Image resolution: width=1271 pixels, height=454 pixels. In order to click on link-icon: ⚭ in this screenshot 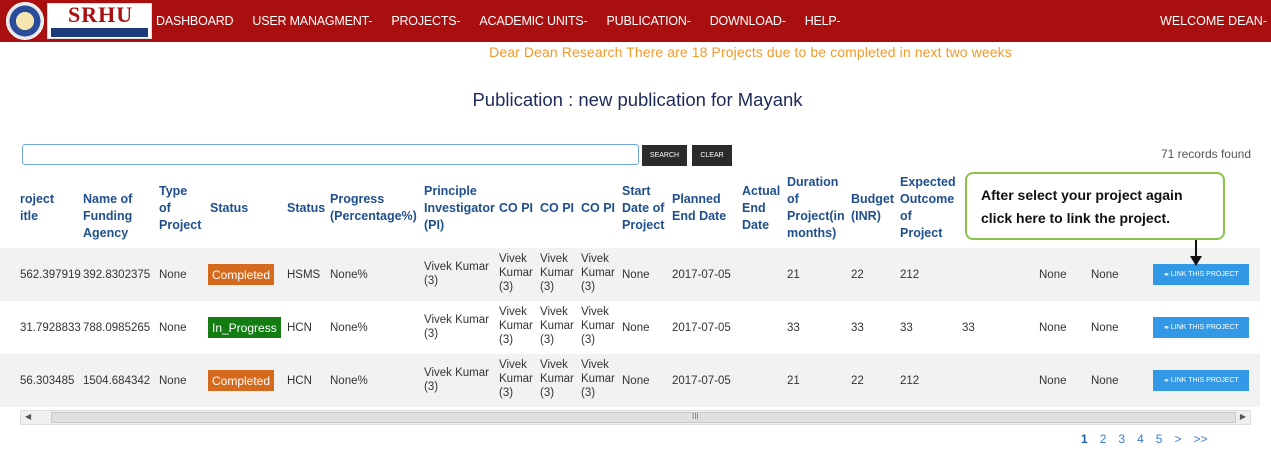, I will do `click(1166, 274)`.